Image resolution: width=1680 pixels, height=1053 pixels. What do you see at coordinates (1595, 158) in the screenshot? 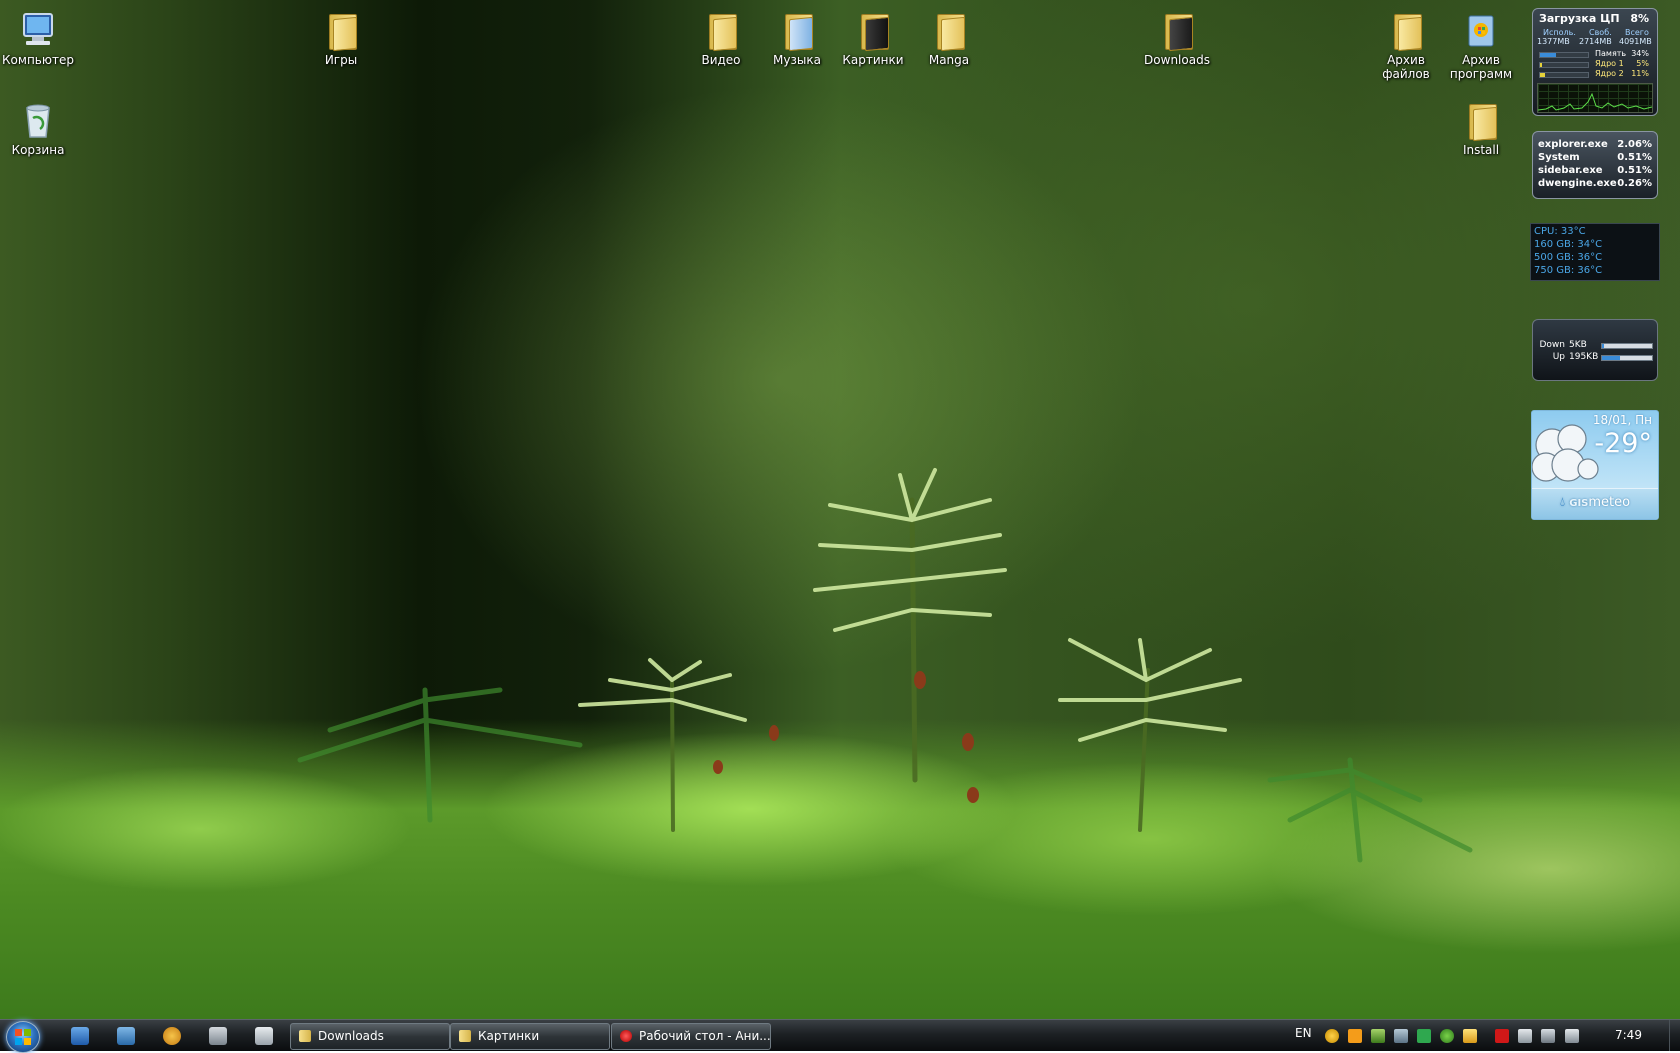
I see `process-row: System 0.51%` at bounding box center [1595, 158].